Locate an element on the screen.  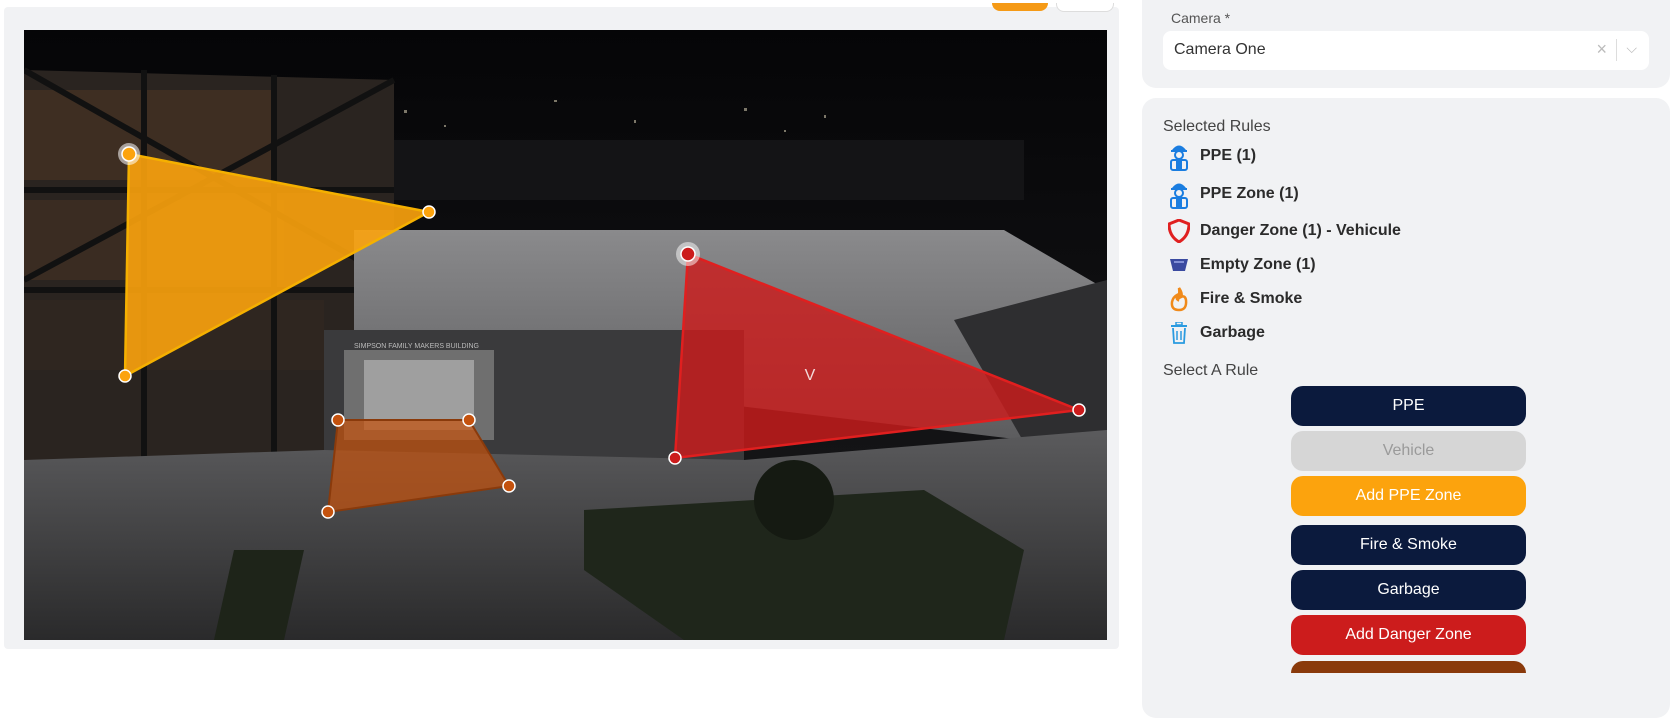
selected-rule-label: PPE Zone (1) is located at coordinates (1249, 193).